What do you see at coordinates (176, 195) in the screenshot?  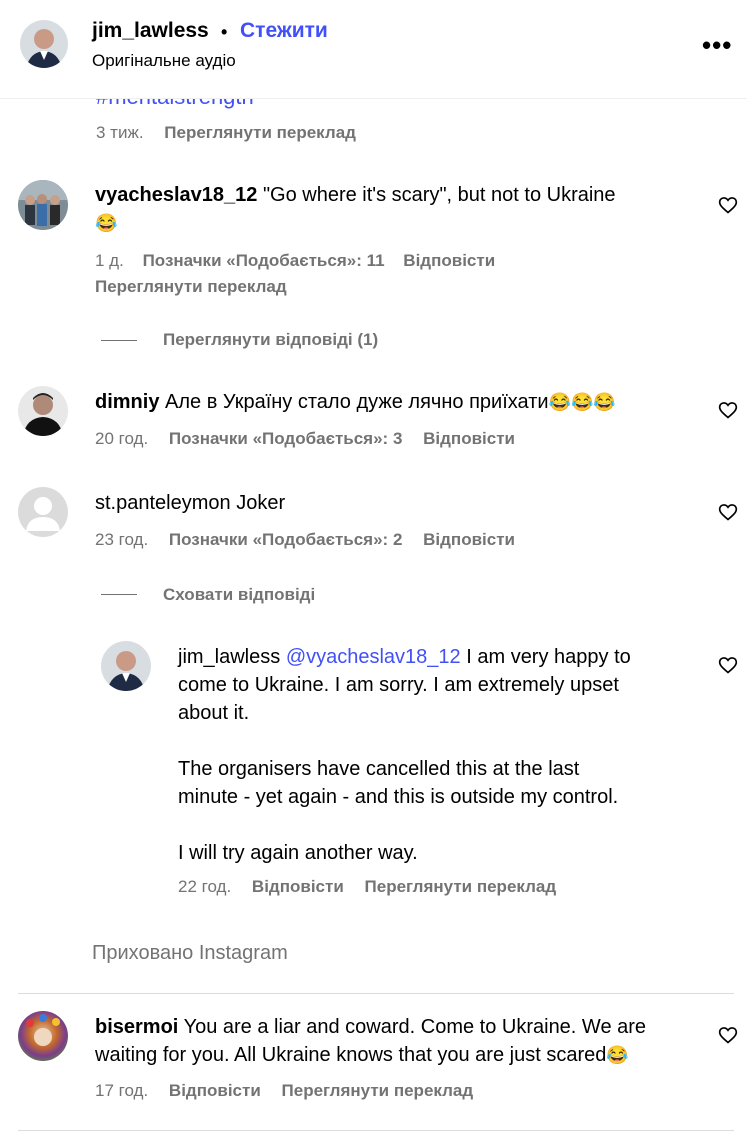 I see `comment-username: vyacheslav18_12` at bounding box center [176, 195].